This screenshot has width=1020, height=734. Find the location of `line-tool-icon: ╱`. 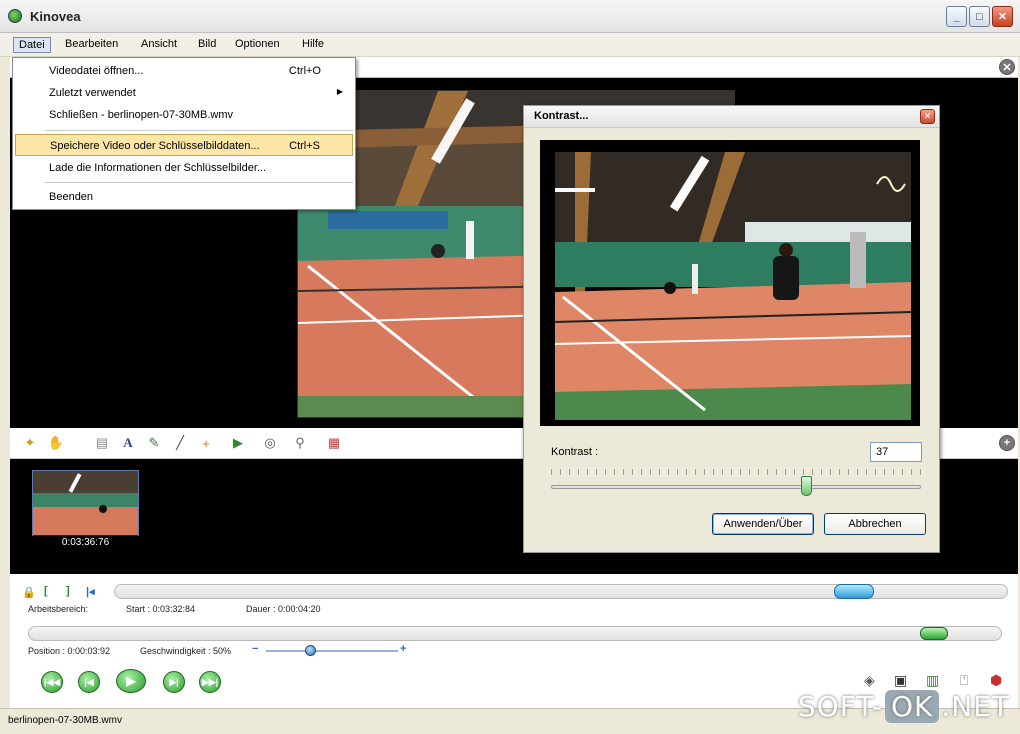

line-tool-icon: ╱ is located at coordinates (180, 443).